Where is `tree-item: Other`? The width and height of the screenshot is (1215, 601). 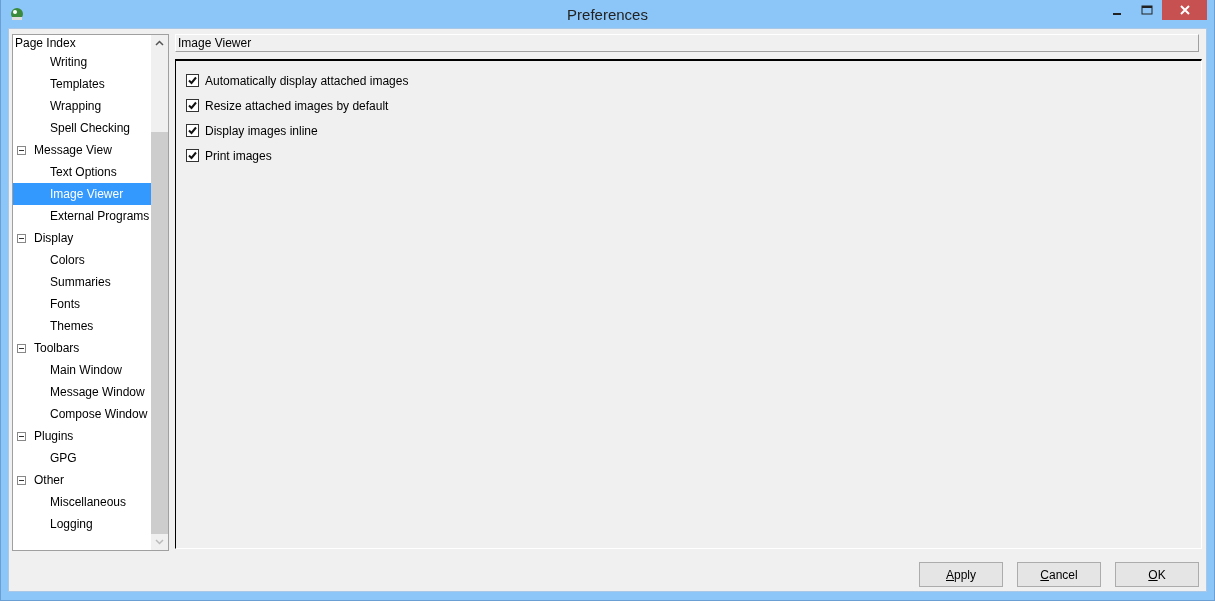
tree-item: Other is located at coordinates (88, 480).